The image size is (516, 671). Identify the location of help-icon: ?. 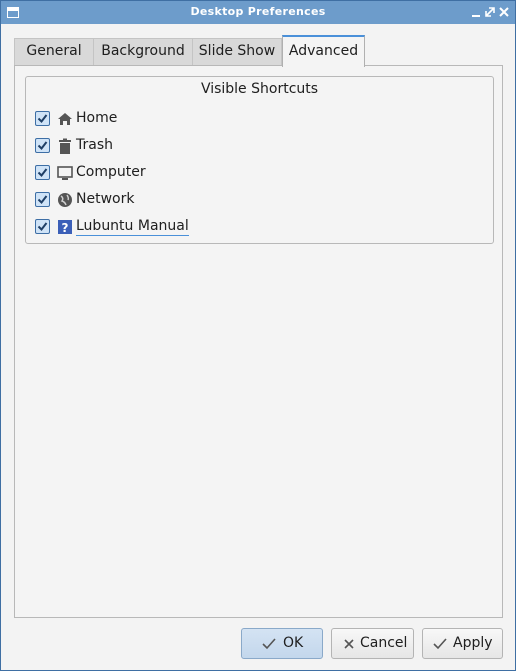
(65, 227).